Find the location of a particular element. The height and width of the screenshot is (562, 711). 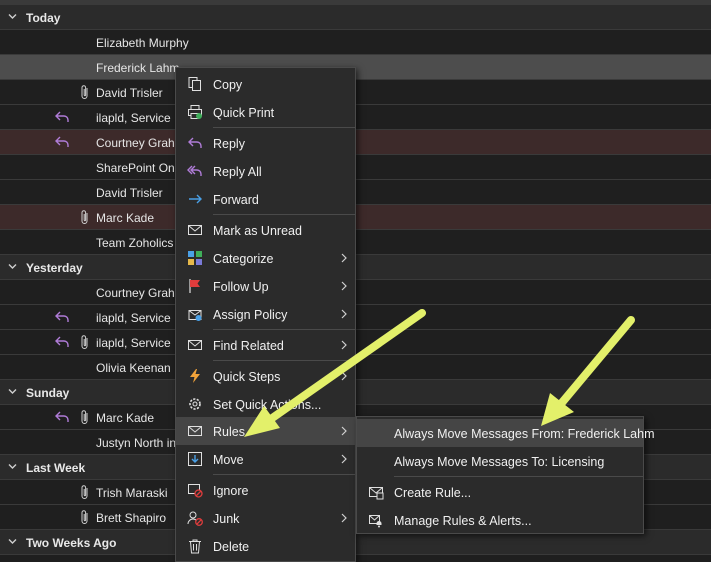

menu-item-move: Move is located at coordinates (265, 459).